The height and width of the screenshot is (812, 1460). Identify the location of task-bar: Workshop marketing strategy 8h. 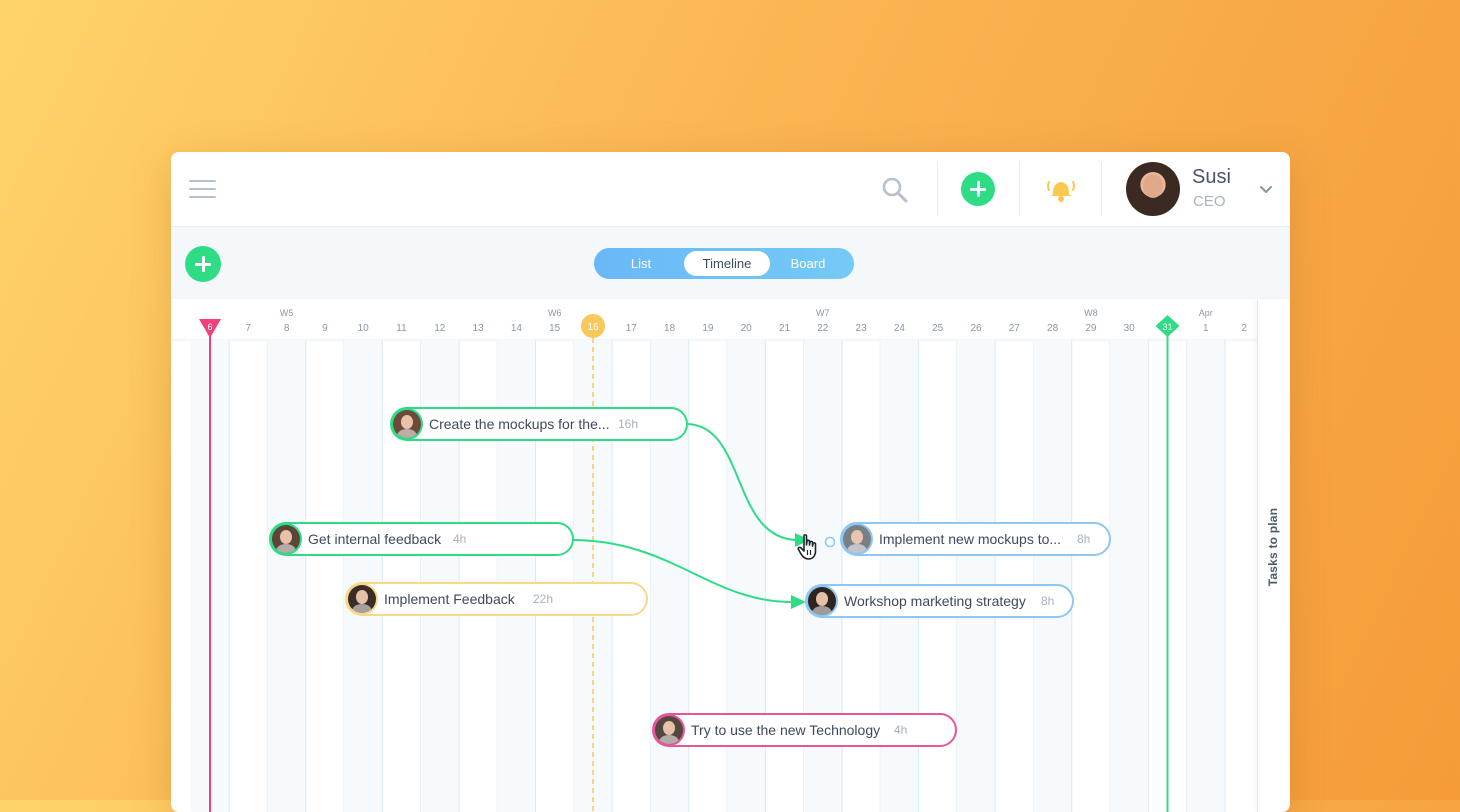
(939, 601).